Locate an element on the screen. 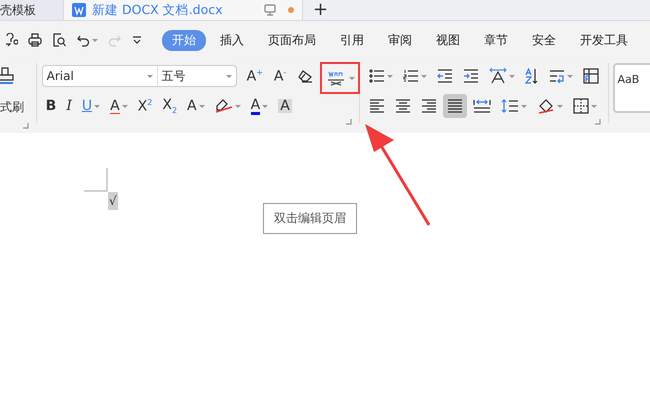 This screenshot has height=403, width=650. italic-button: I is located at coordinates (69, 106).